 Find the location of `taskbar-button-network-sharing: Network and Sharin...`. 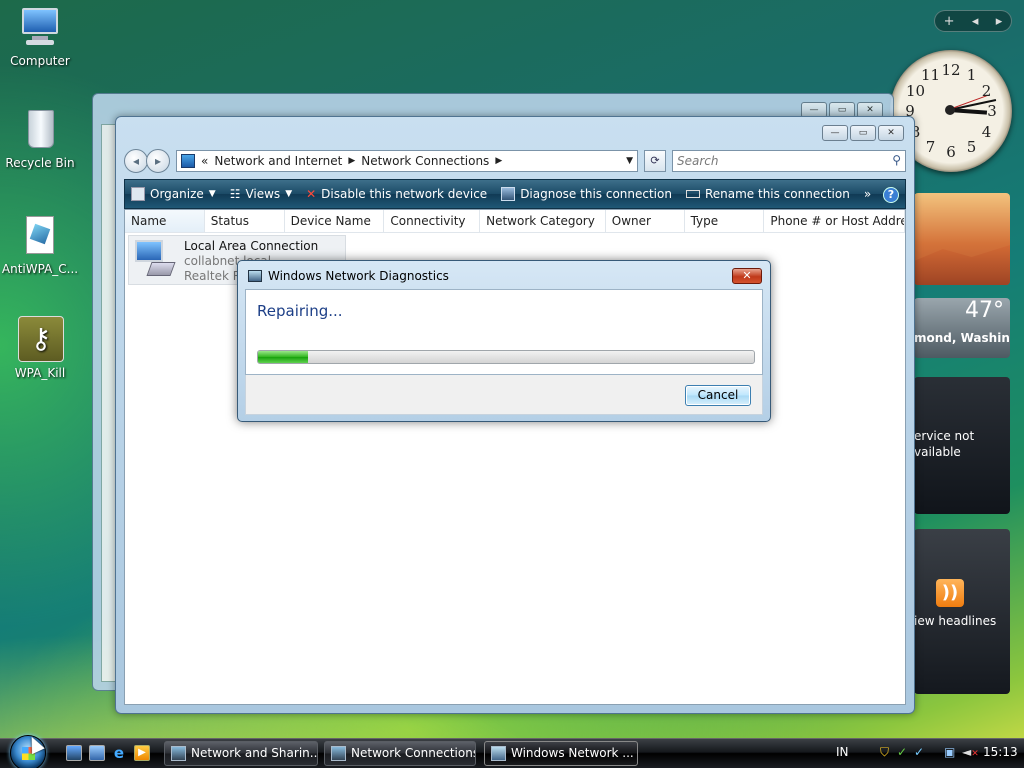

taskbar-button-network-sharing: Network and Sharin... is located at coordinates (241, 753).